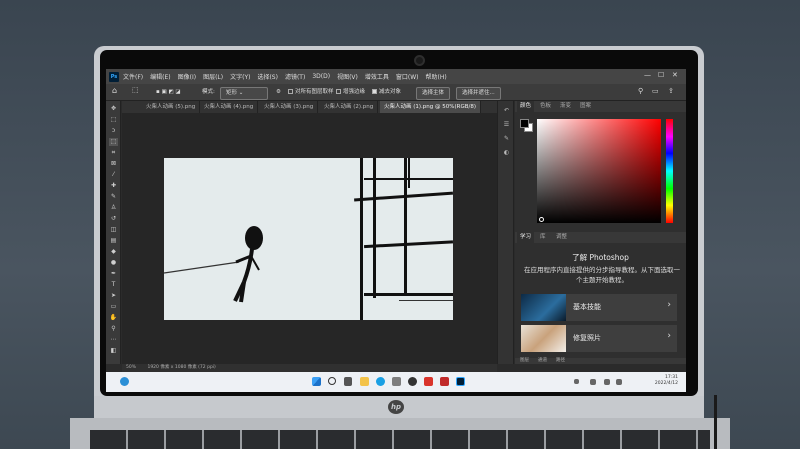 The image size is (800, 449). Describe the element at coordinates (113, 153) in the screenshot. I see `crop-tool-icon: ⌗` at that location.